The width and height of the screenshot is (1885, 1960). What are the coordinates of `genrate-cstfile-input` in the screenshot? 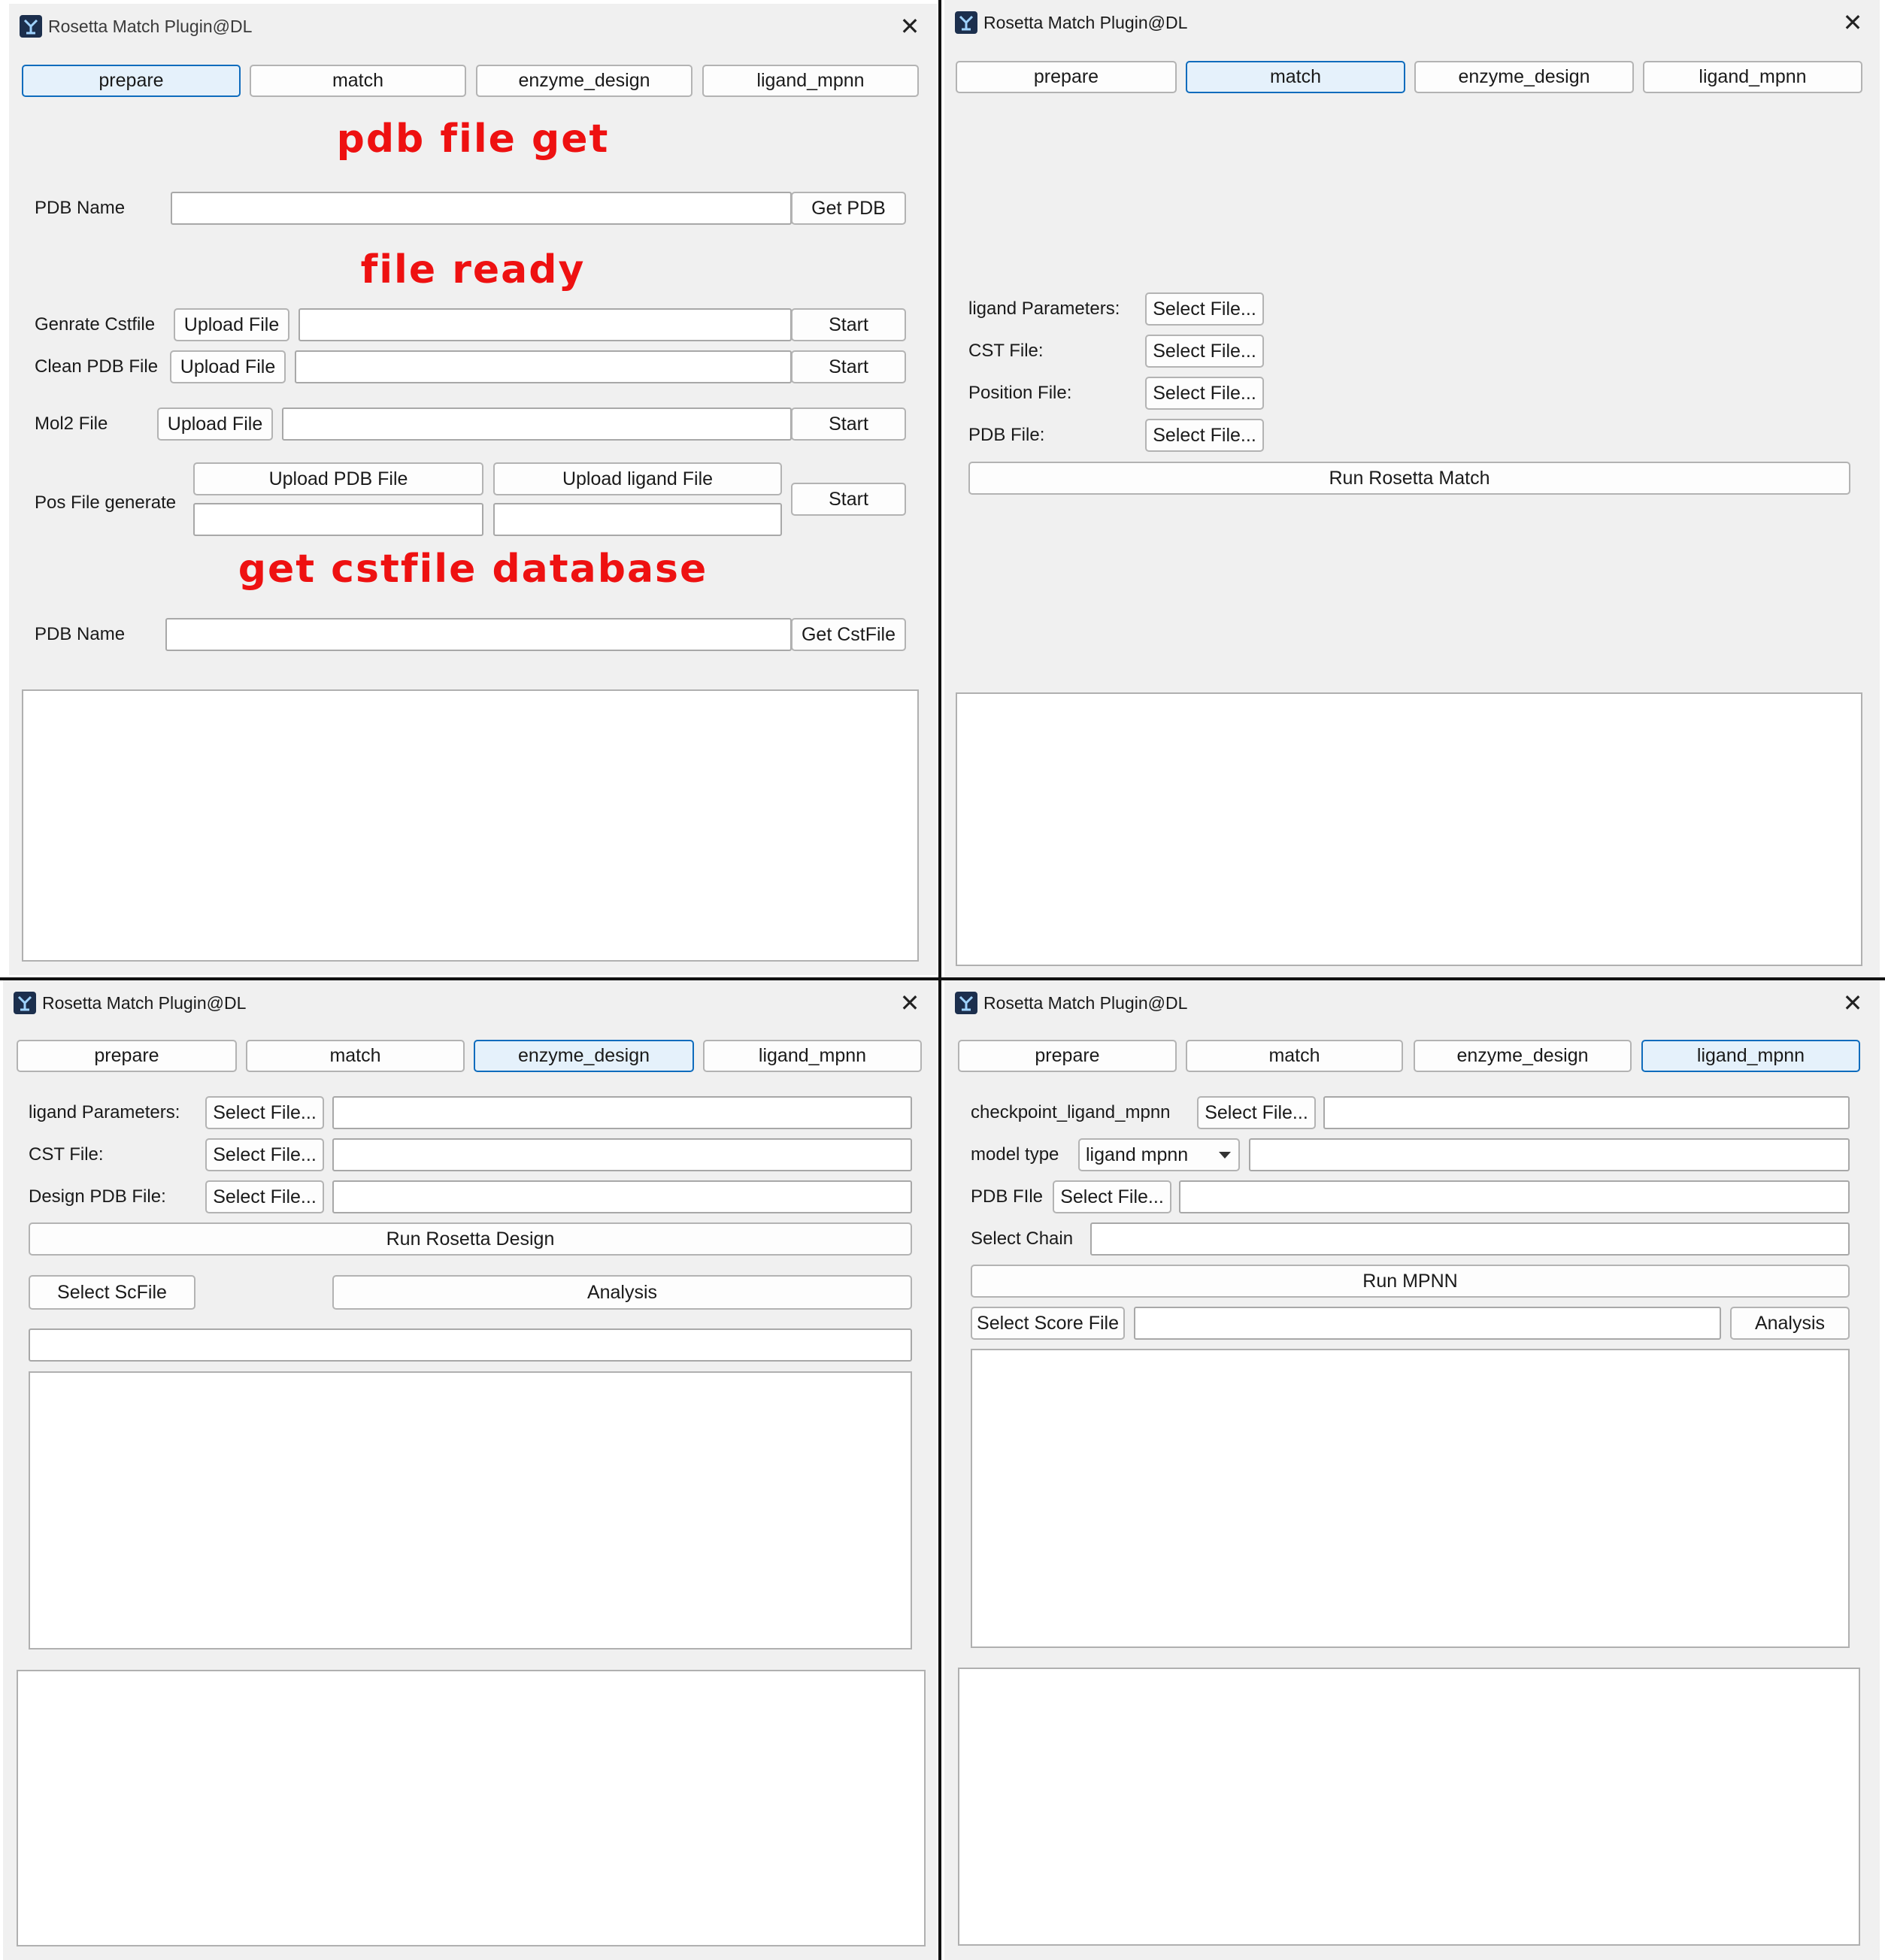 It's located at (545, 324).